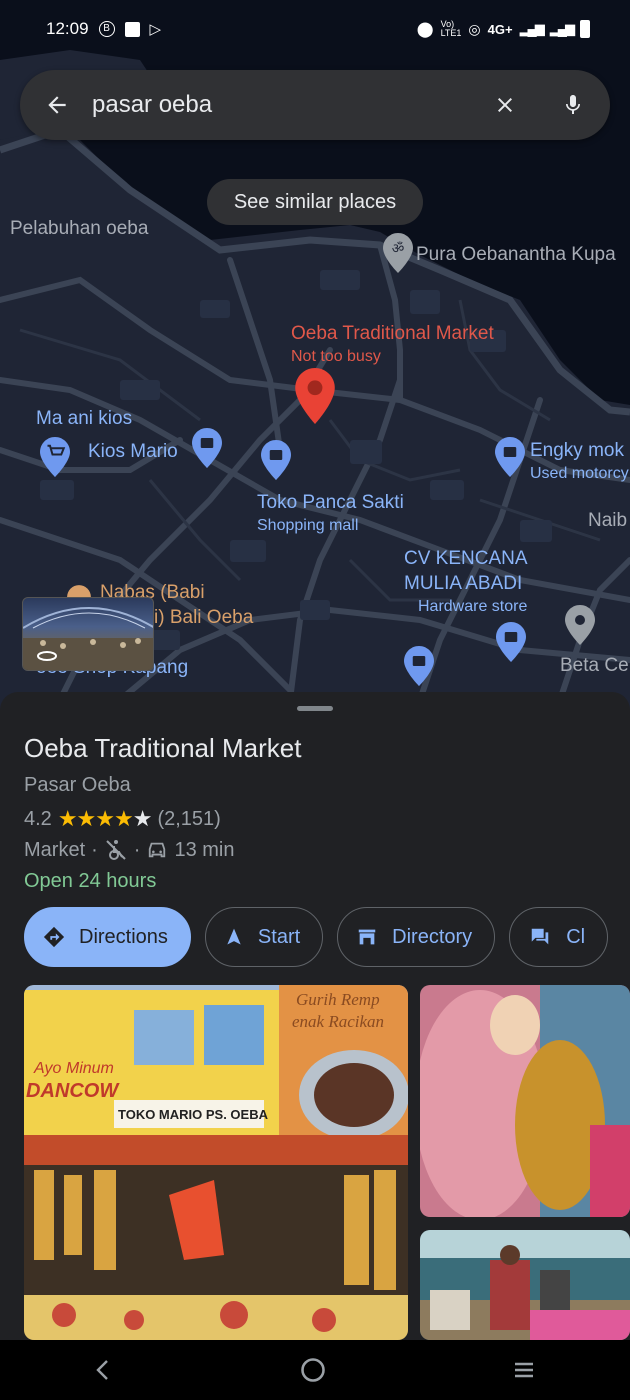 The width and height of the screenshot is (630, 1400). I want to click on photo-sign-text-4: Gurih Remp, so click(338, 999).